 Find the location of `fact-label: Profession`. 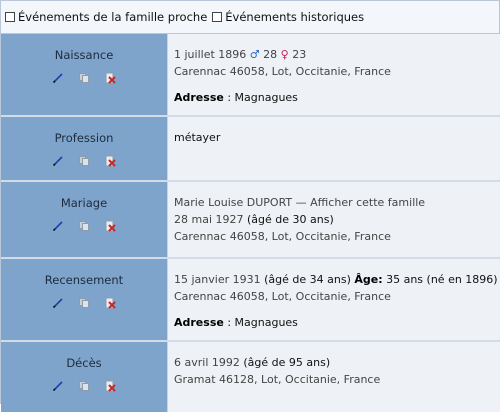

fact-label: Profession is located at coordinates (84, 138).